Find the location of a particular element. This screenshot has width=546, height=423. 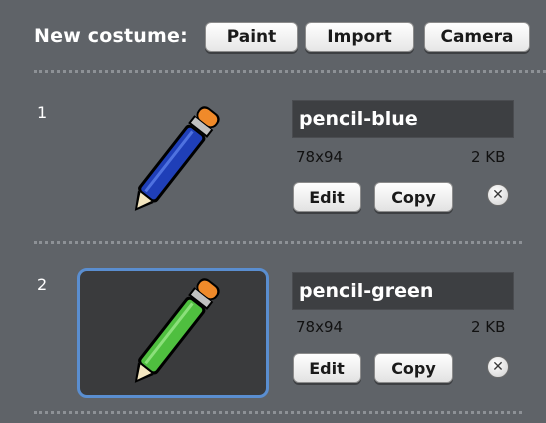

pencil-blue-image is located at coordinates (177, 158).